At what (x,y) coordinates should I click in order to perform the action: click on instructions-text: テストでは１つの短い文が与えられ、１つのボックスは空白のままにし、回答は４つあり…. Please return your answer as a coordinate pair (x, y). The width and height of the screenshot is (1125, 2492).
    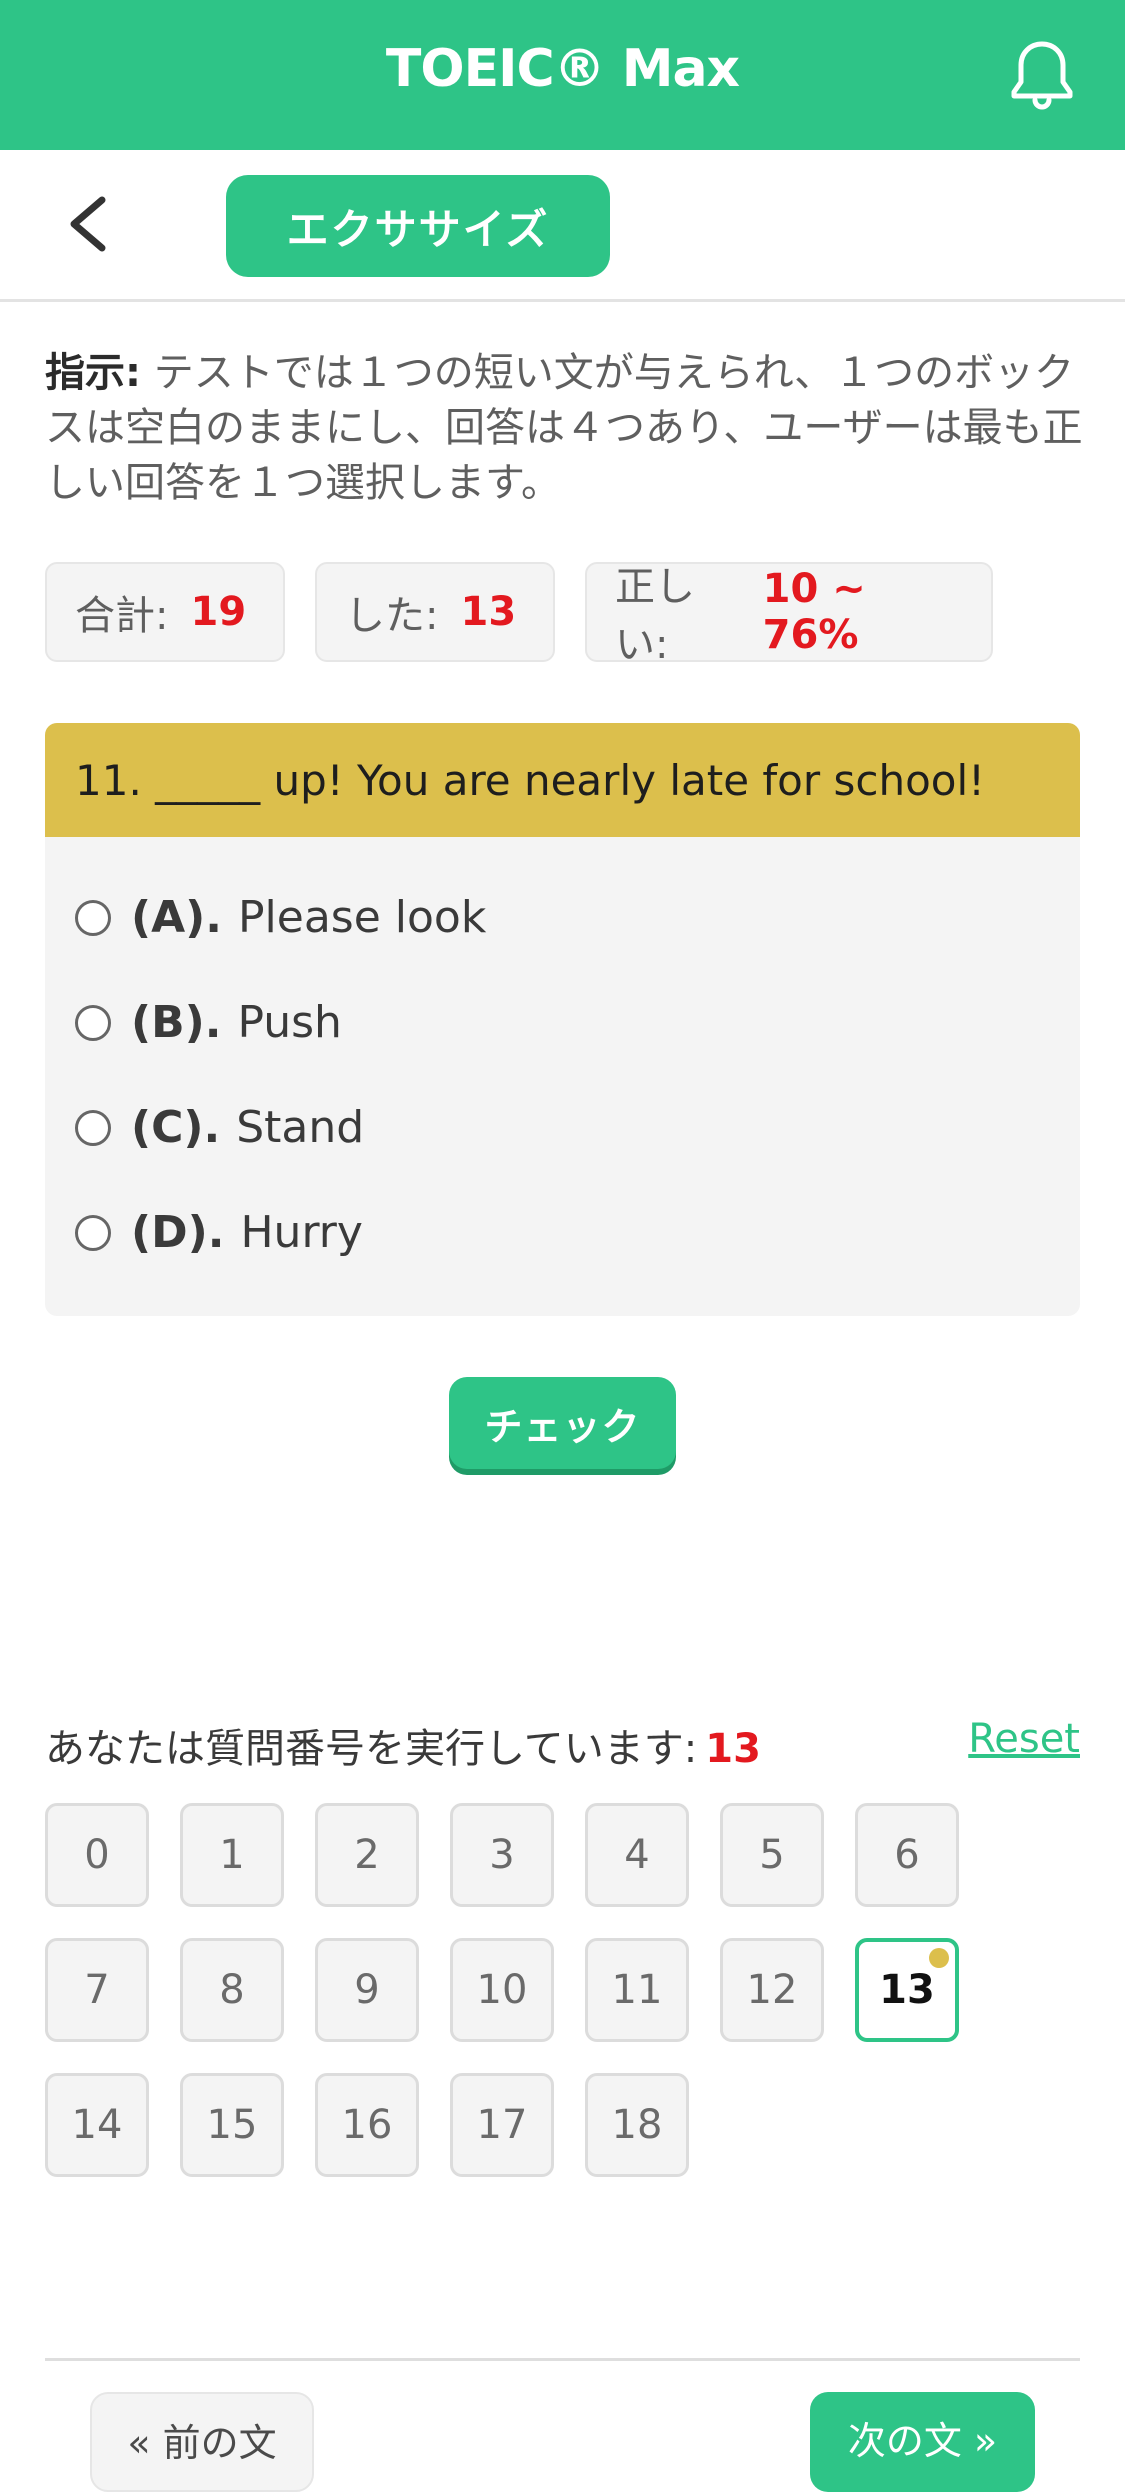
    Looking at the image, I should click on (564, 428).